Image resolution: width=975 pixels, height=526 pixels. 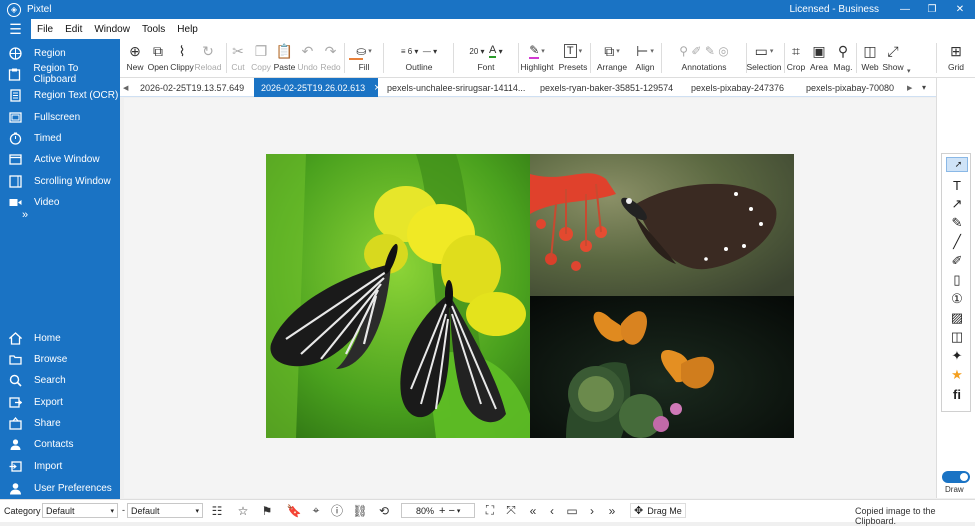 What do you see at coordinates (573, 59) in the screenshot?
I see `presets-button: T ▾ Presets` at bounding box center [573, 59].